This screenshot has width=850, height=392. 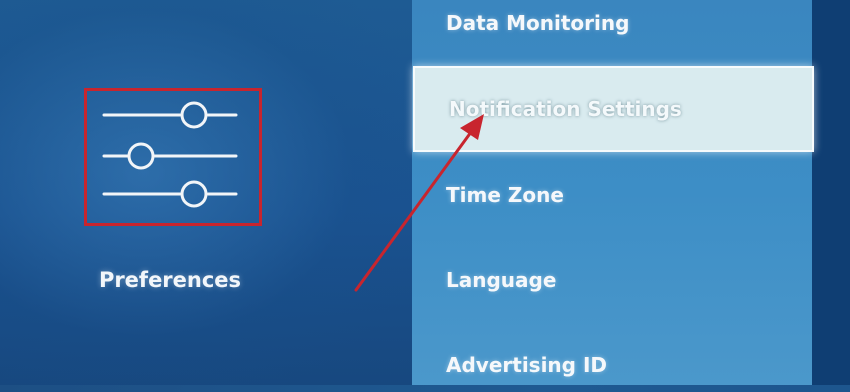 What do you see at coordinates (170, 154) in the screenshot?
I see `sliders-icon` at bounding box center [170, 154].